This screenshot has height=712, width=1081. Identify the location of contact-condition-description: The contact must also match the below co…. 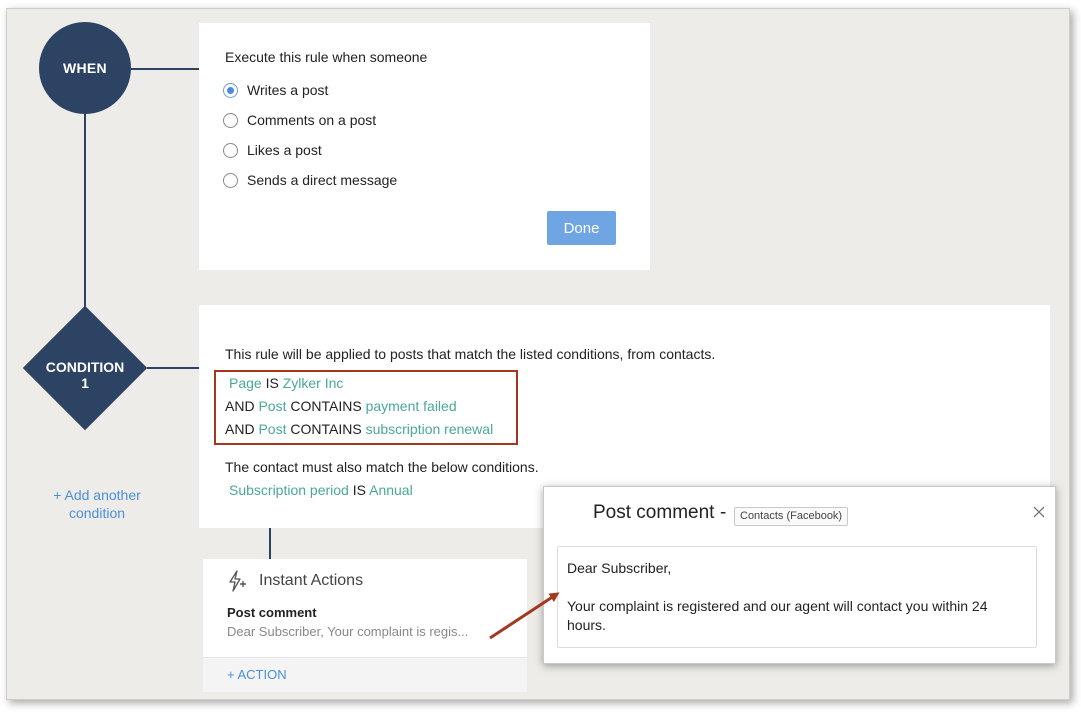
(382, 467).